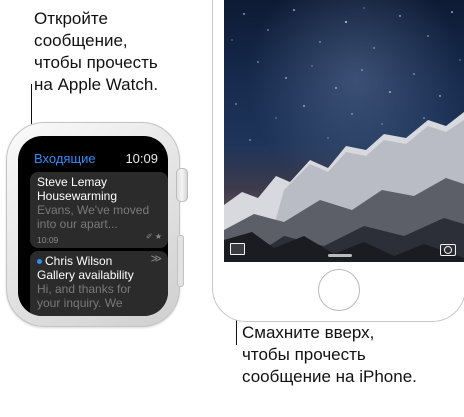 This screenshot has height=417, width=464. I want to click on message-sender: Chris Wilson, so click(79, 261).